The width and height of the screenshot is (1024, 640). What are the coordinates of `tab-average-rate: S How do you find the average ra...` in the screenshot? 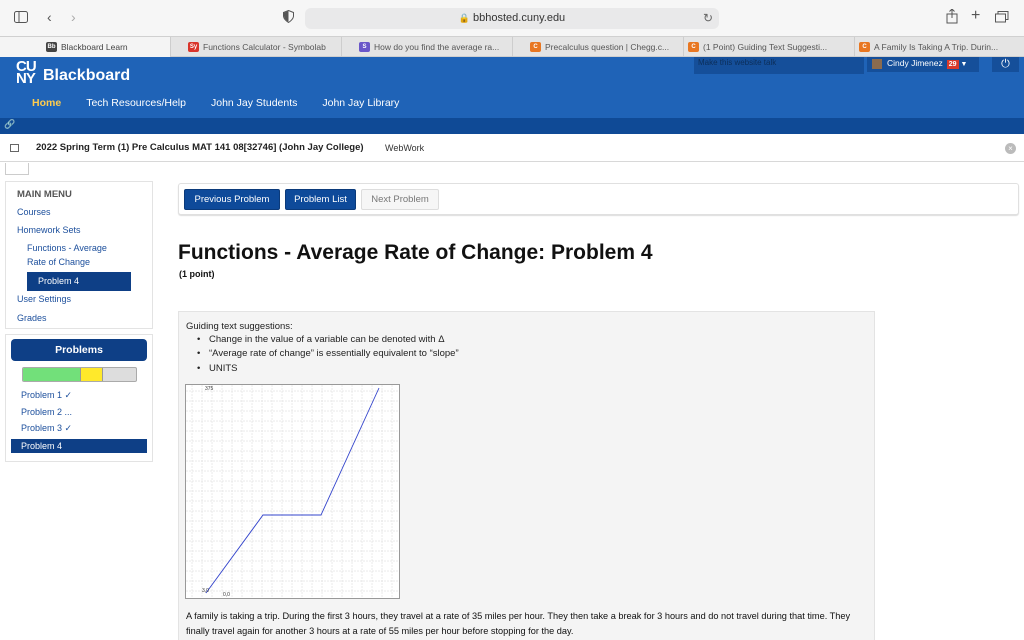 It's located at (427, 47).